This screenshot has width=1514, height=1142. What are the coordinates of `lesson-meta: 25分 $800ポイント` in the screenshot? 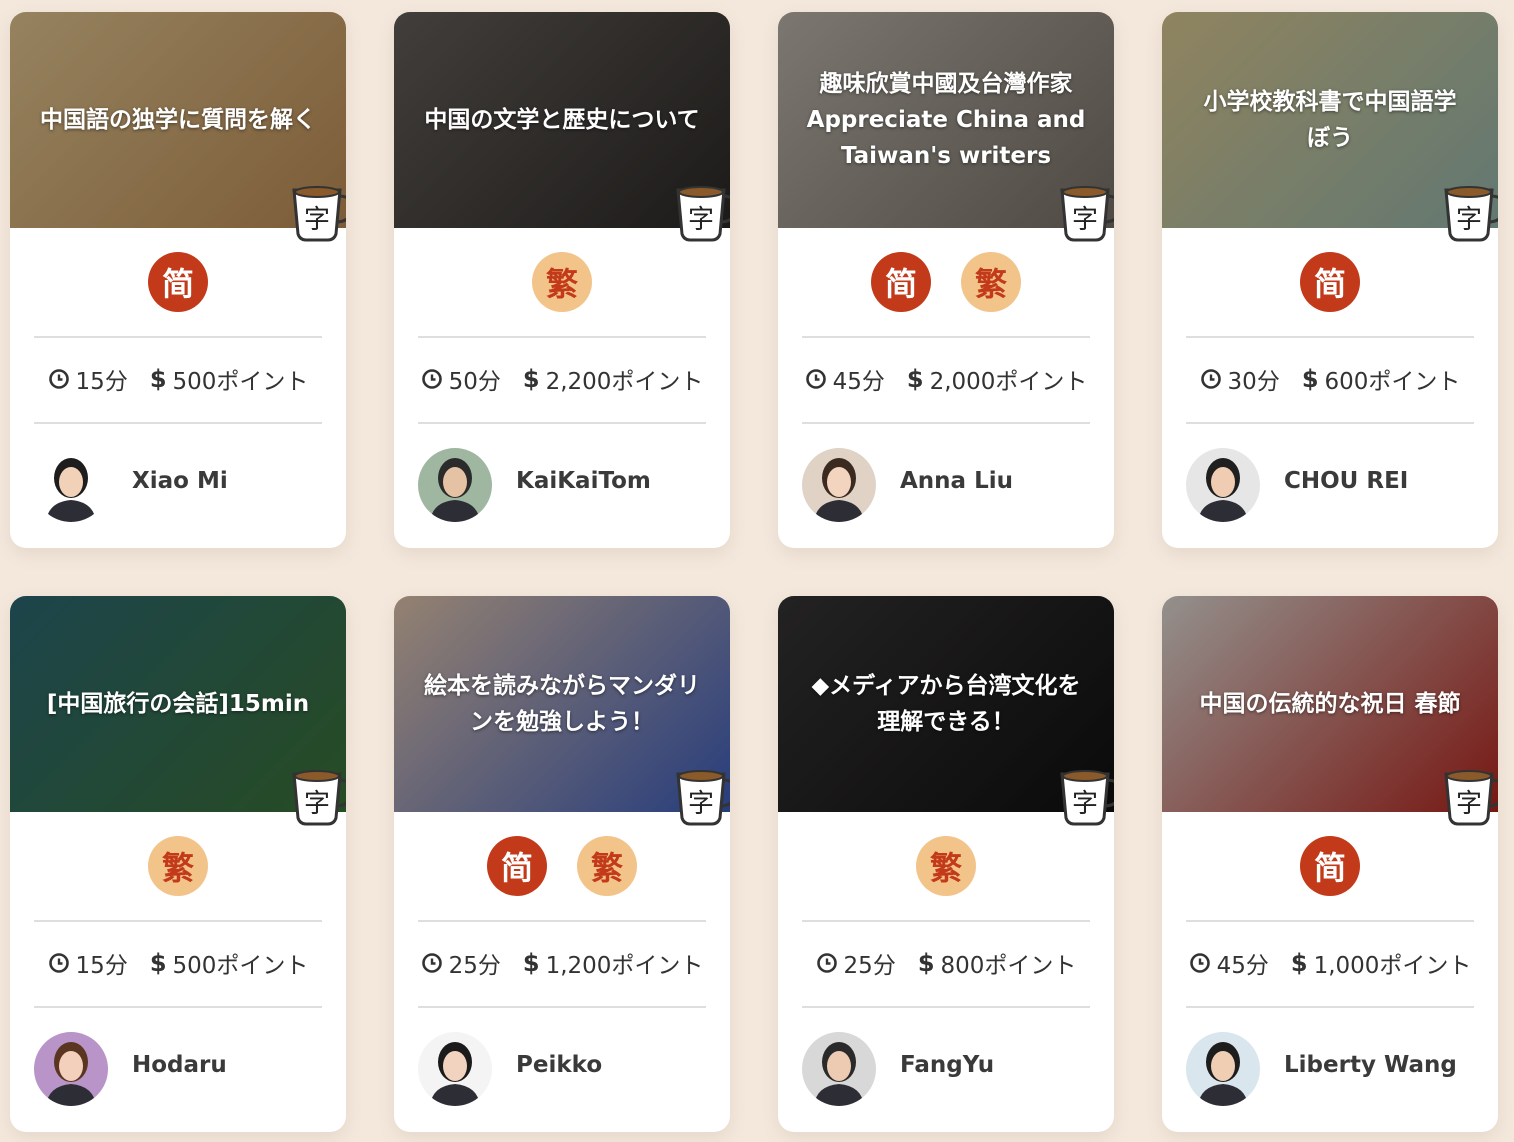 It's located at (946, 963).